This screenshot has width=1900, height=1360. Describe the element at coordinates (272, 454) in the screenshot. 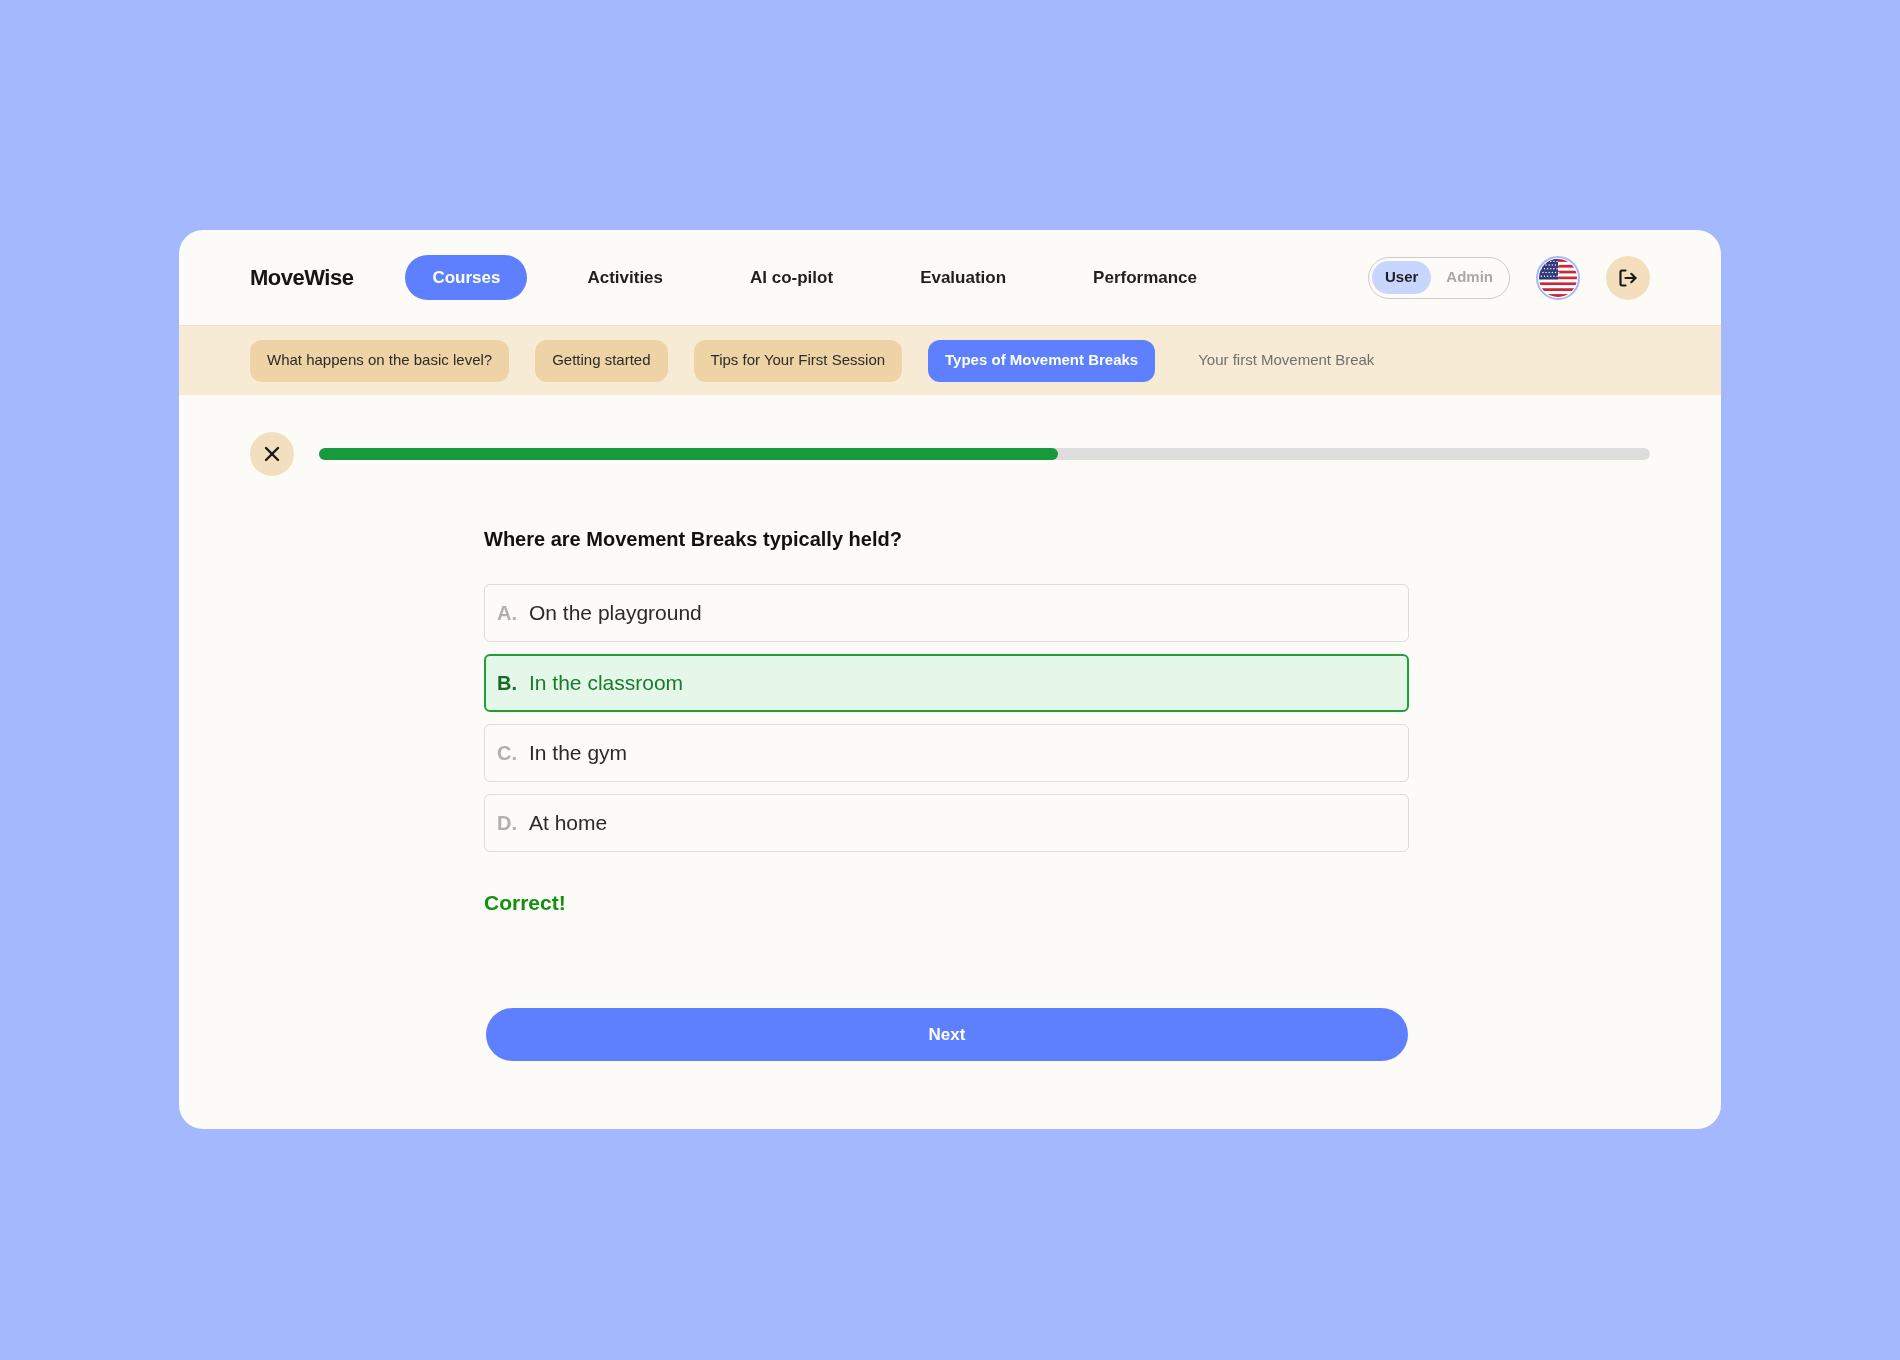

I see `close-button` at that location.